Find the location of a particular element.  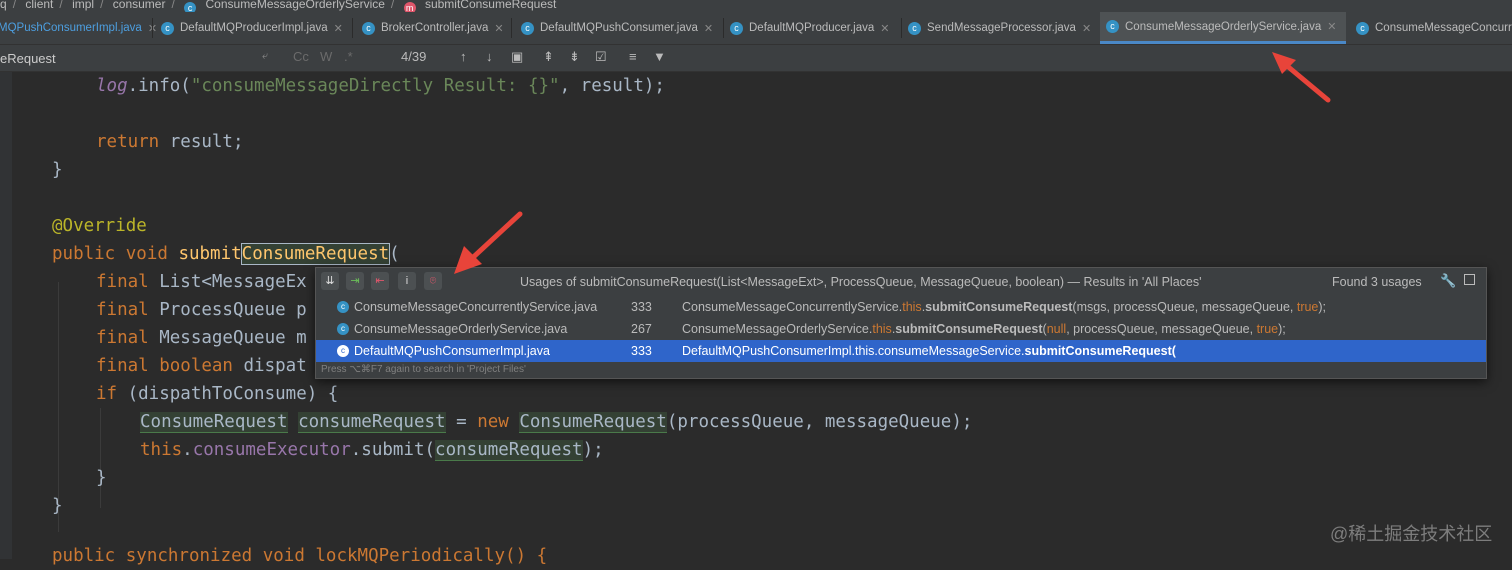

tab-defaultmqproducer: c DefaultMQProducer.java ✕ is located at coordinates (813, 28).